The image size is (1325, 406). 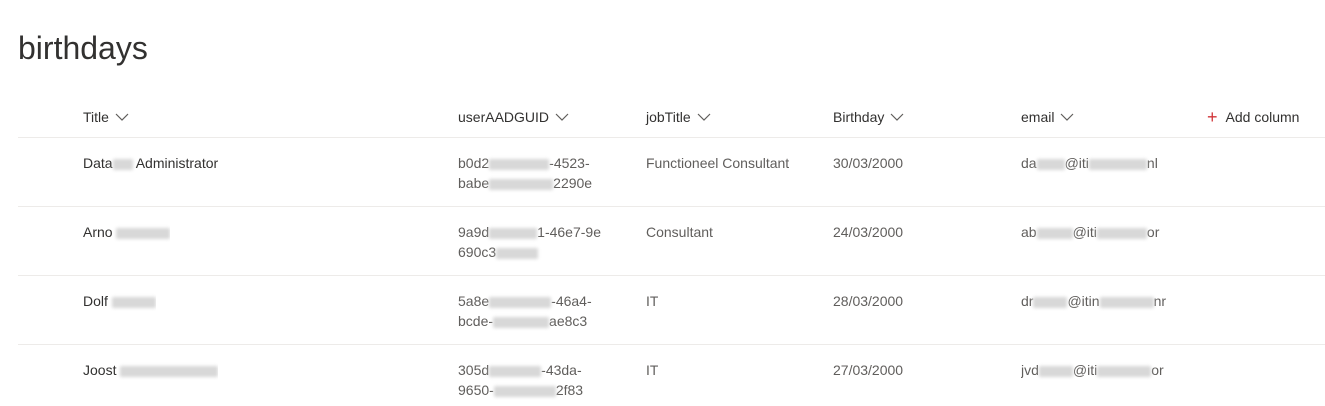 What do you see at coordinates (127, 232) in the screenshot?
I see `cell-title: Arno` at bounding box center [127, 232].